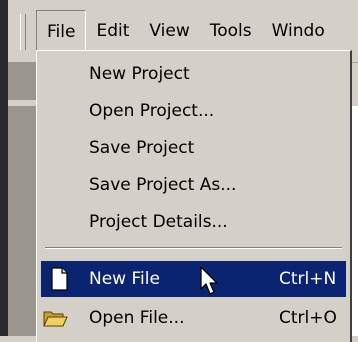 The height and width of the screenshot is (342, 358). What do you see at coordinates (193, 248) in the screenshot?
I see `menu-separator` at bounding box center [193, 248].